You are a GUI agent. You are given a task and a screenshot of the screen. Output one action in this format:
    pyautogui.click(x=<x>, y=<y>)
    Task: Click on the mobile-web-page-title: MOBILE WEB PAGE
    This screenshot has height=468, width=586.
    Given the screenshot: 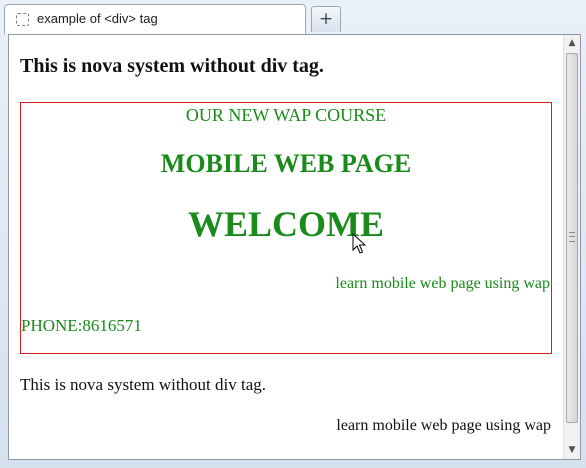 What is the action you would take?
    pyautogui.click(x=286, y=163)
    